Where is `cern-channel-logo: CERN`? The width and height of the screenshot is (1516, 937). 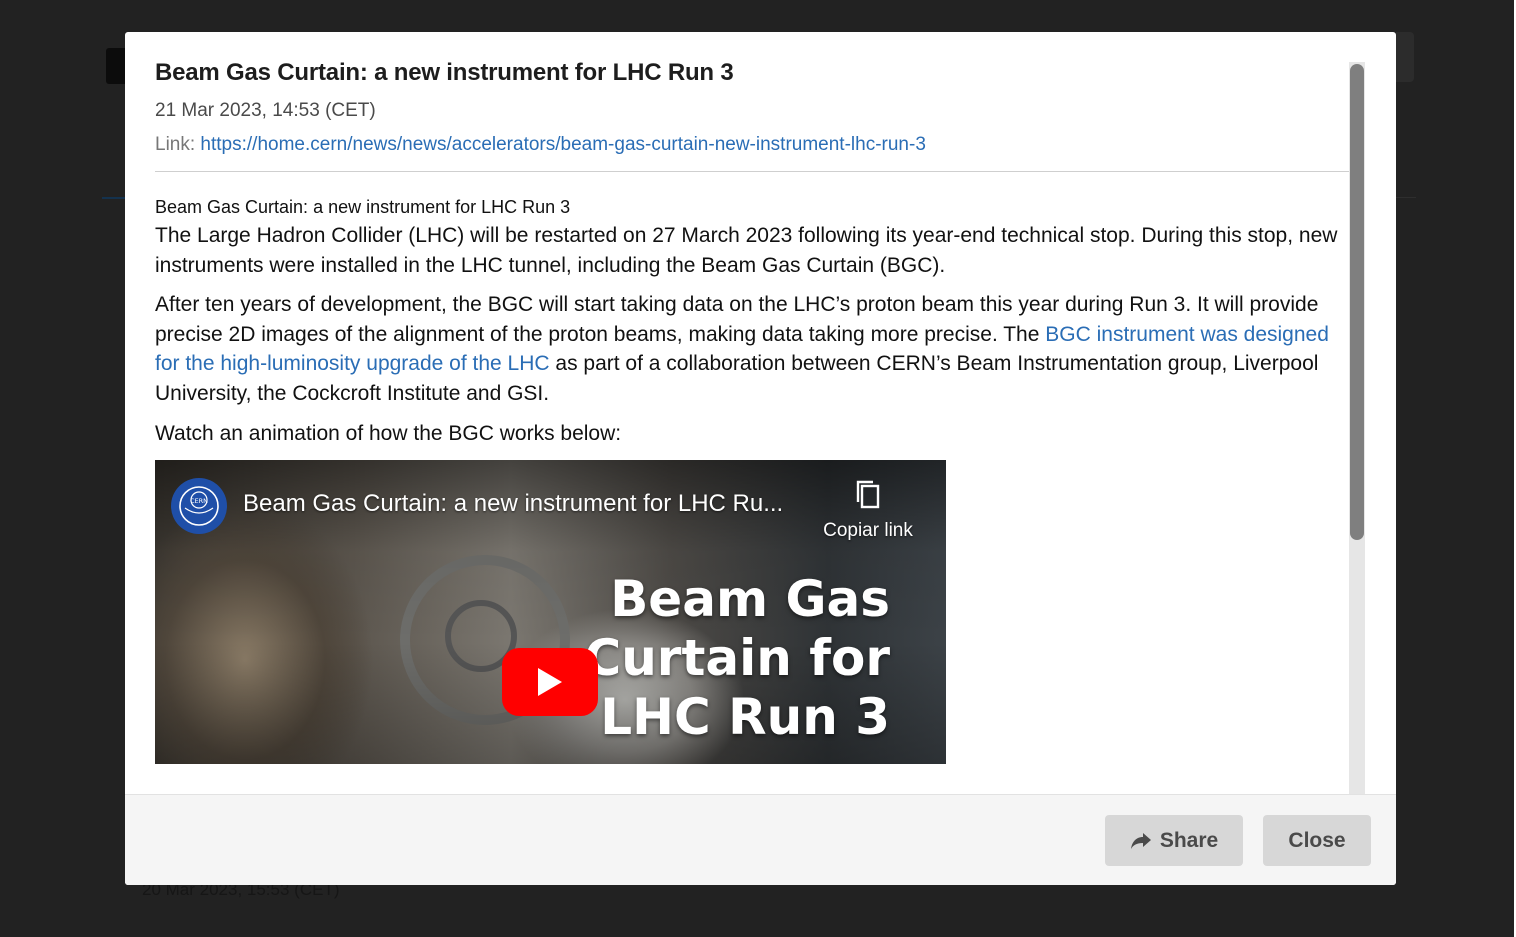
cern-channel-logo: CERN is located at coordinates (199, 506).